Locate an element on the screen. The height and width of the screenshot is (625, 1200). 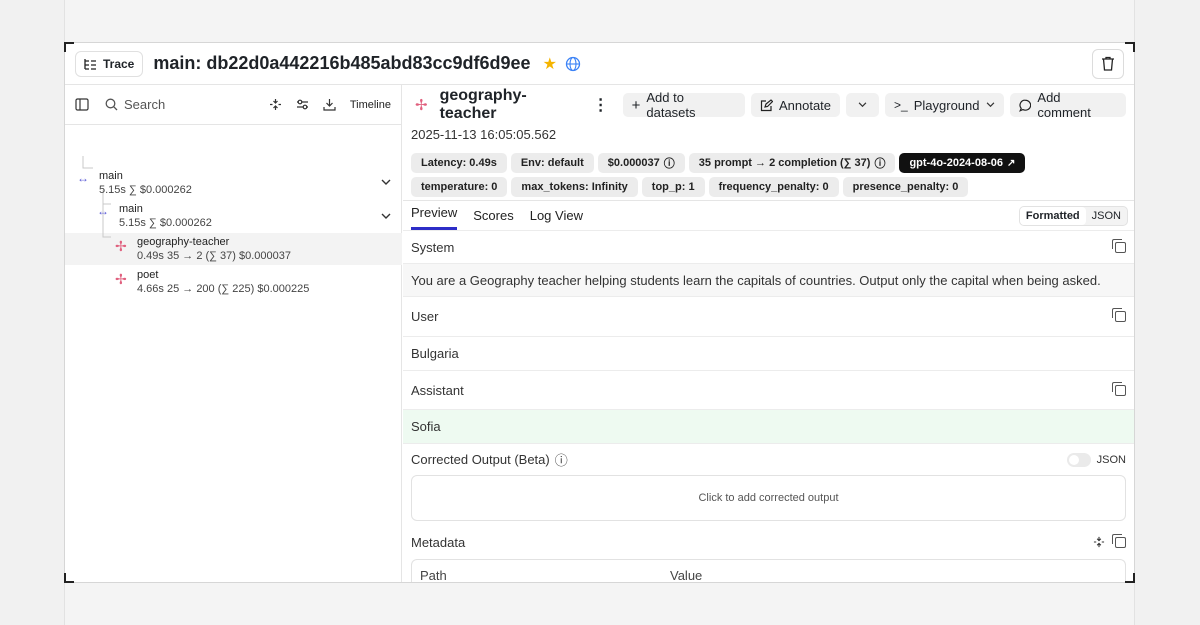
cost-chip: $0.000037 ⓘ is located at coordinates (641, 163).